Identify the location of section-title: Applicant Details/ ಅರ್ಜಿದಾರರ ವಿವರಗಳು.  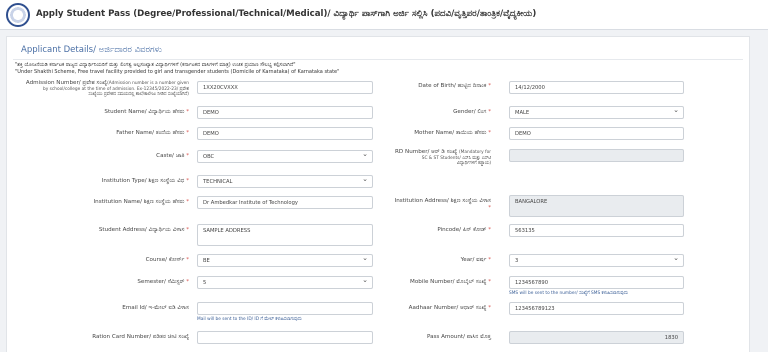
(91, 50).